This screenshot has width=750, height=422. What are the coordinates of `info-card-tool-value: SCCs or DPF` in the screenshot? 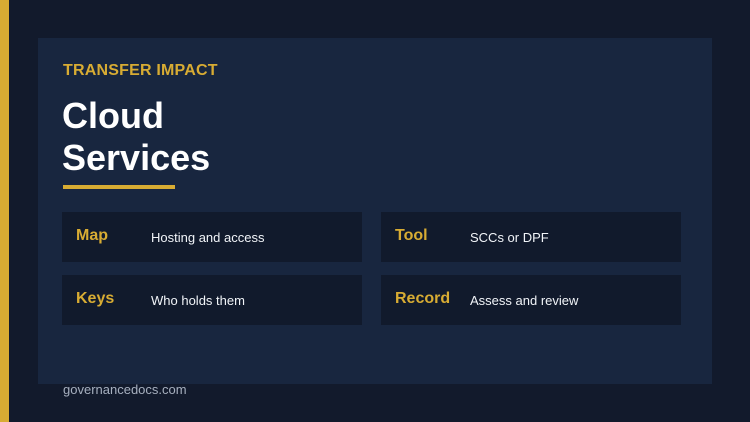 It's located at (509, 237).